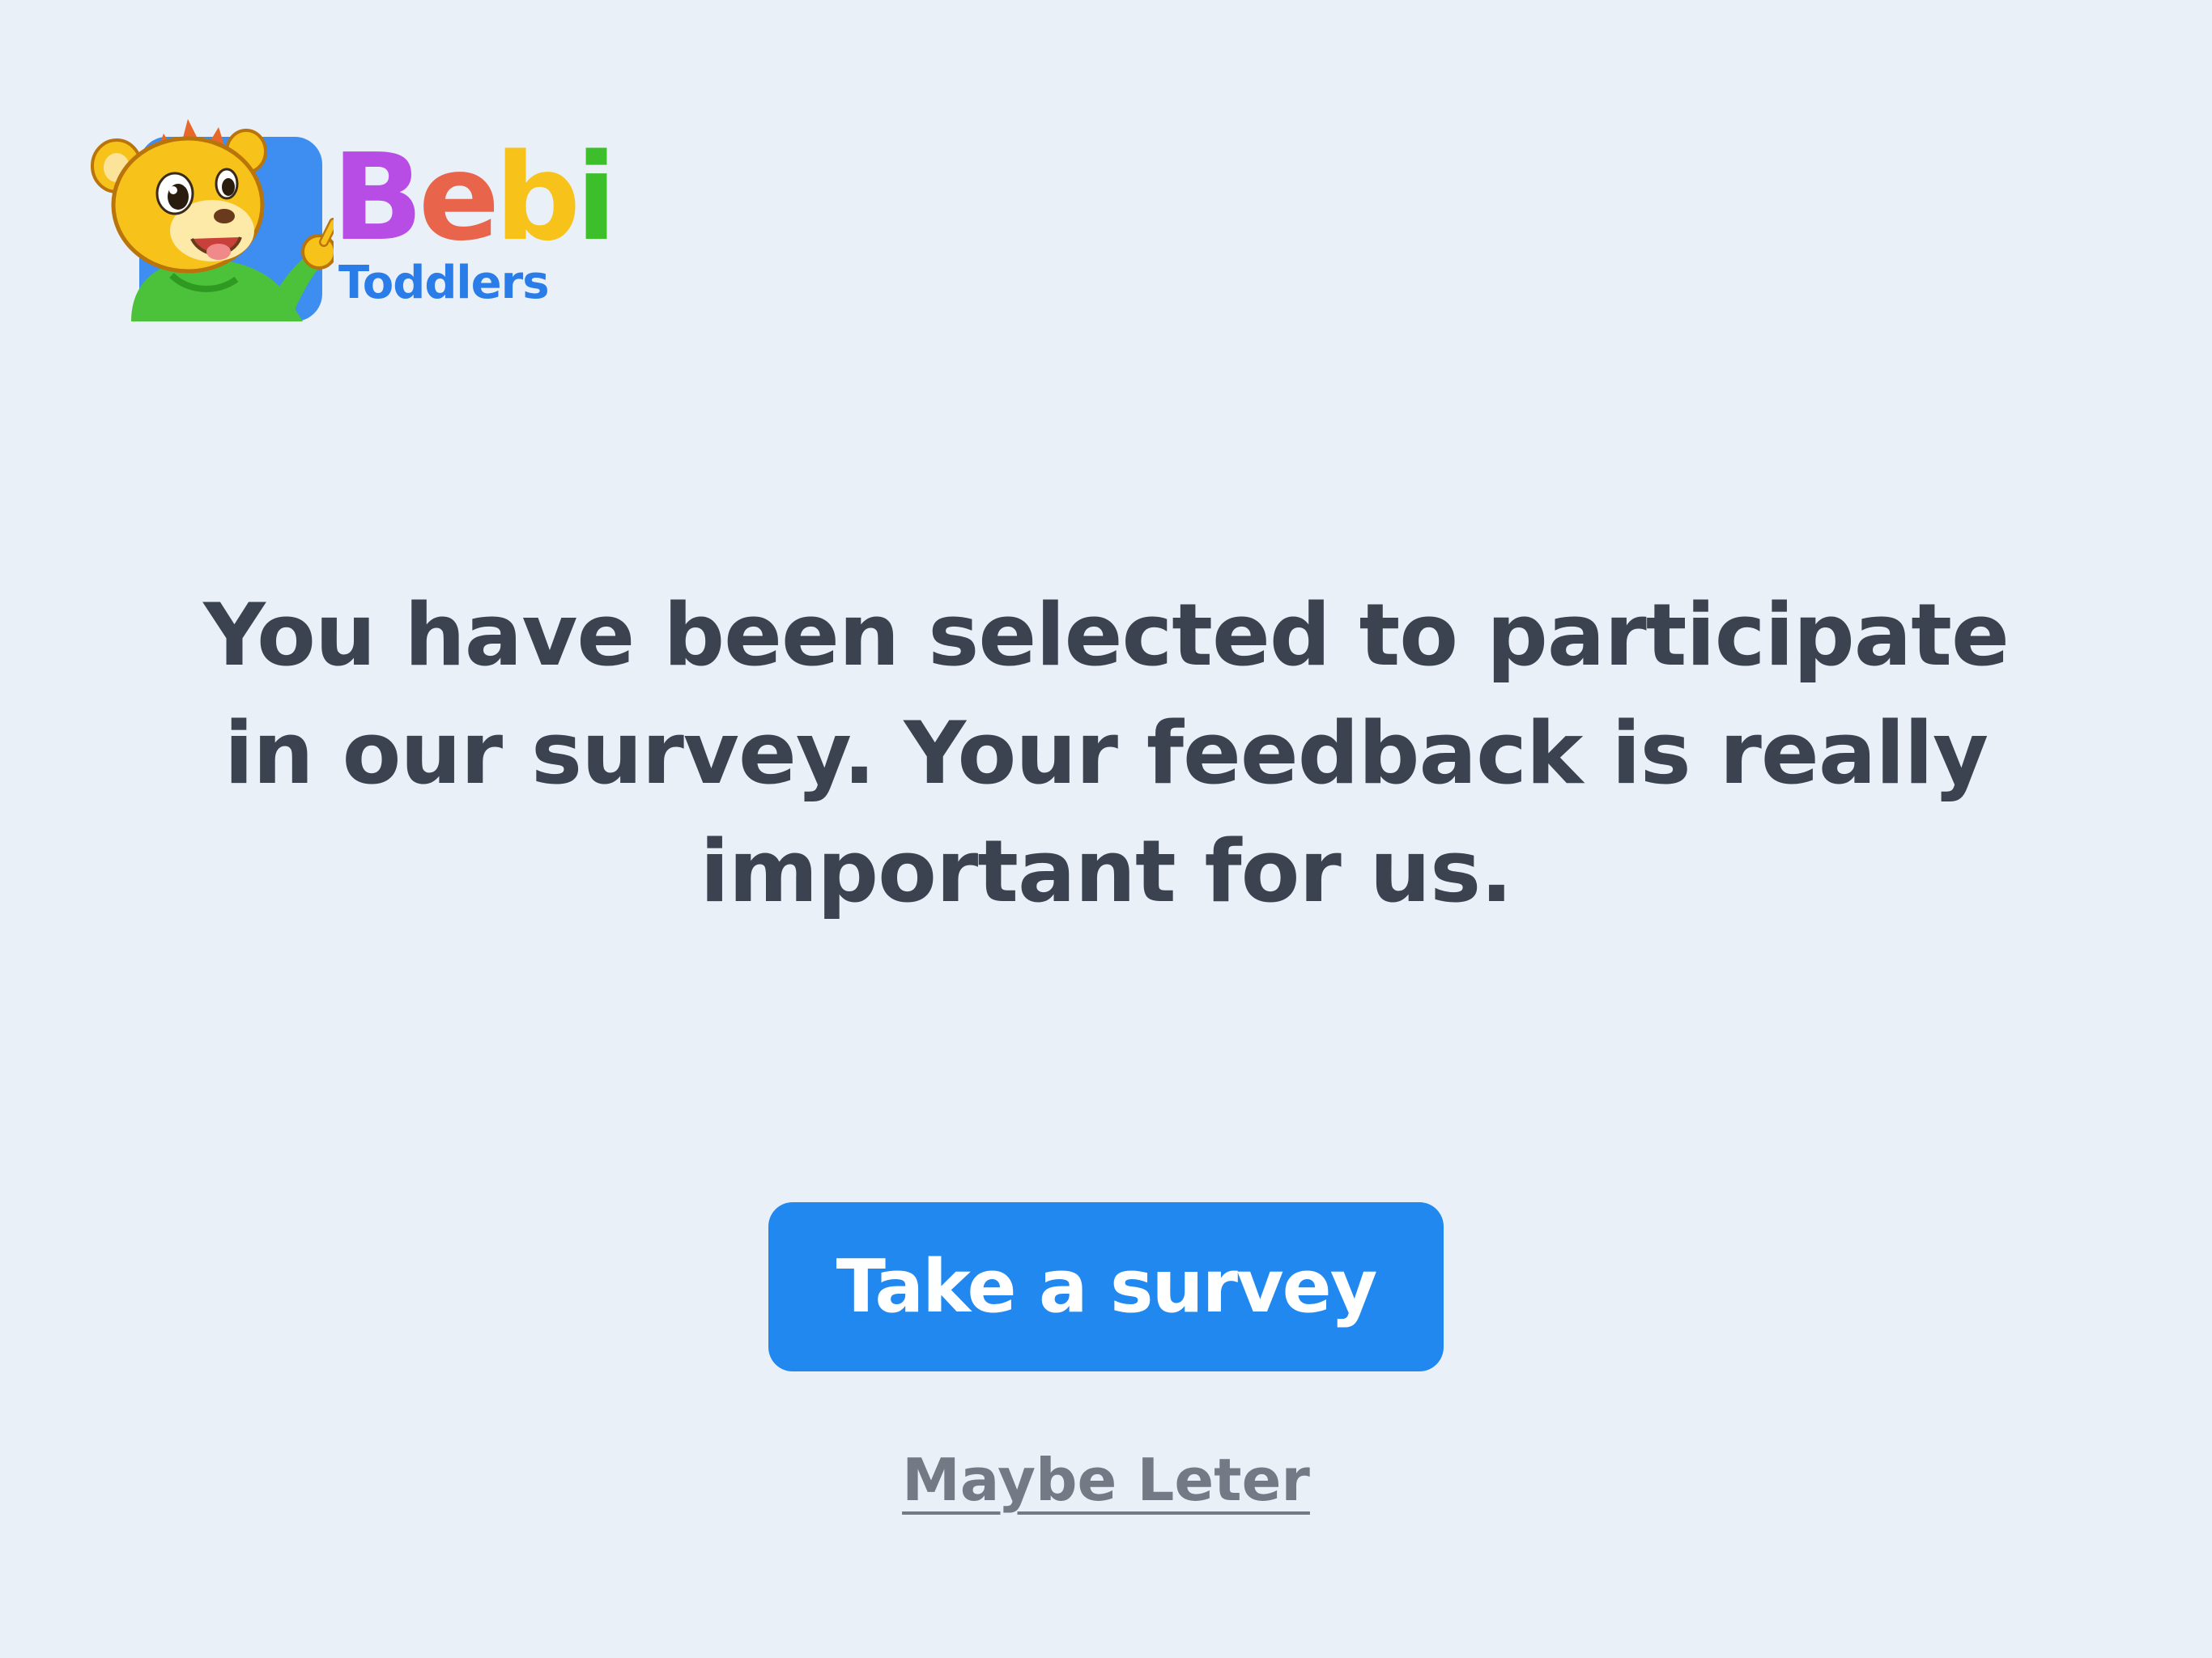 The image size is (2212, 1658). Describe the element at coordinates (1106, 1479) in the screenshot. I see `maybe-later-link: Maybe Leter` at that location.